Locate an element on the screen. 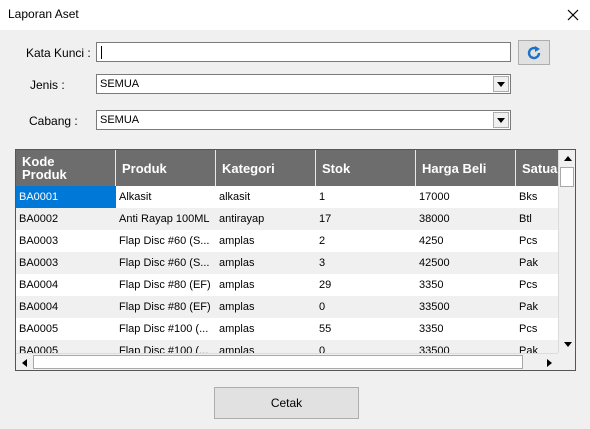 The image size is (590, 429). close-icon is located at coordinates (573, 15).